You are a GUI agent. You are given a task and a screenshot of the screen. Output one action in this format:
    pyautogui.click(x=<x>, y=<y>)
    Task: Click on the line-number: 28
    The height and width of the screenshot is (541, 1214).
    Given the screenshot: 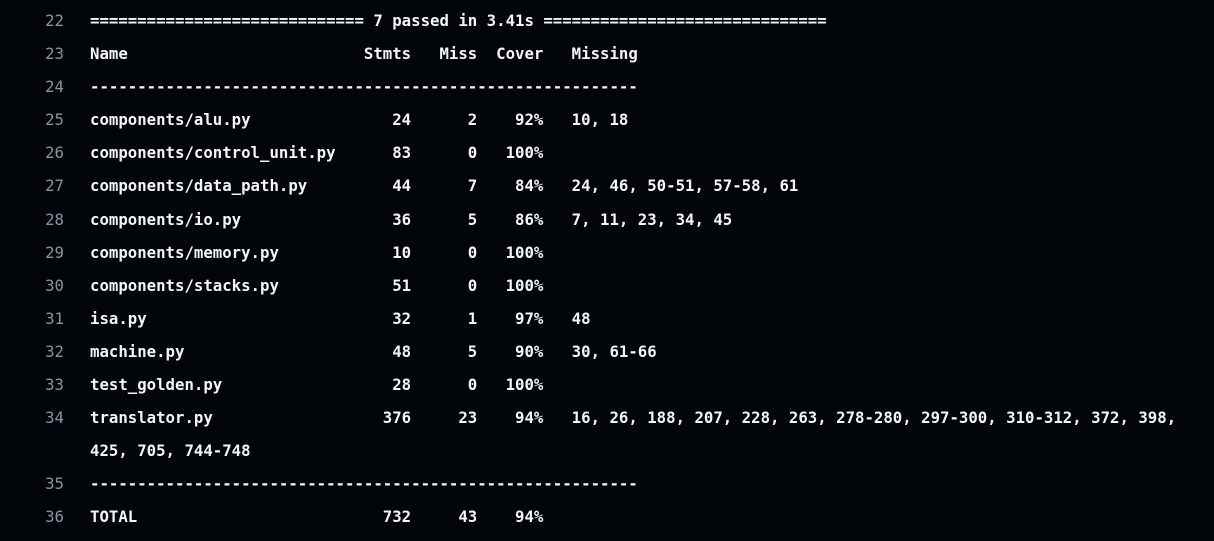 What is the action you would take?
    pyautogui.click(x=54, y=219)
    